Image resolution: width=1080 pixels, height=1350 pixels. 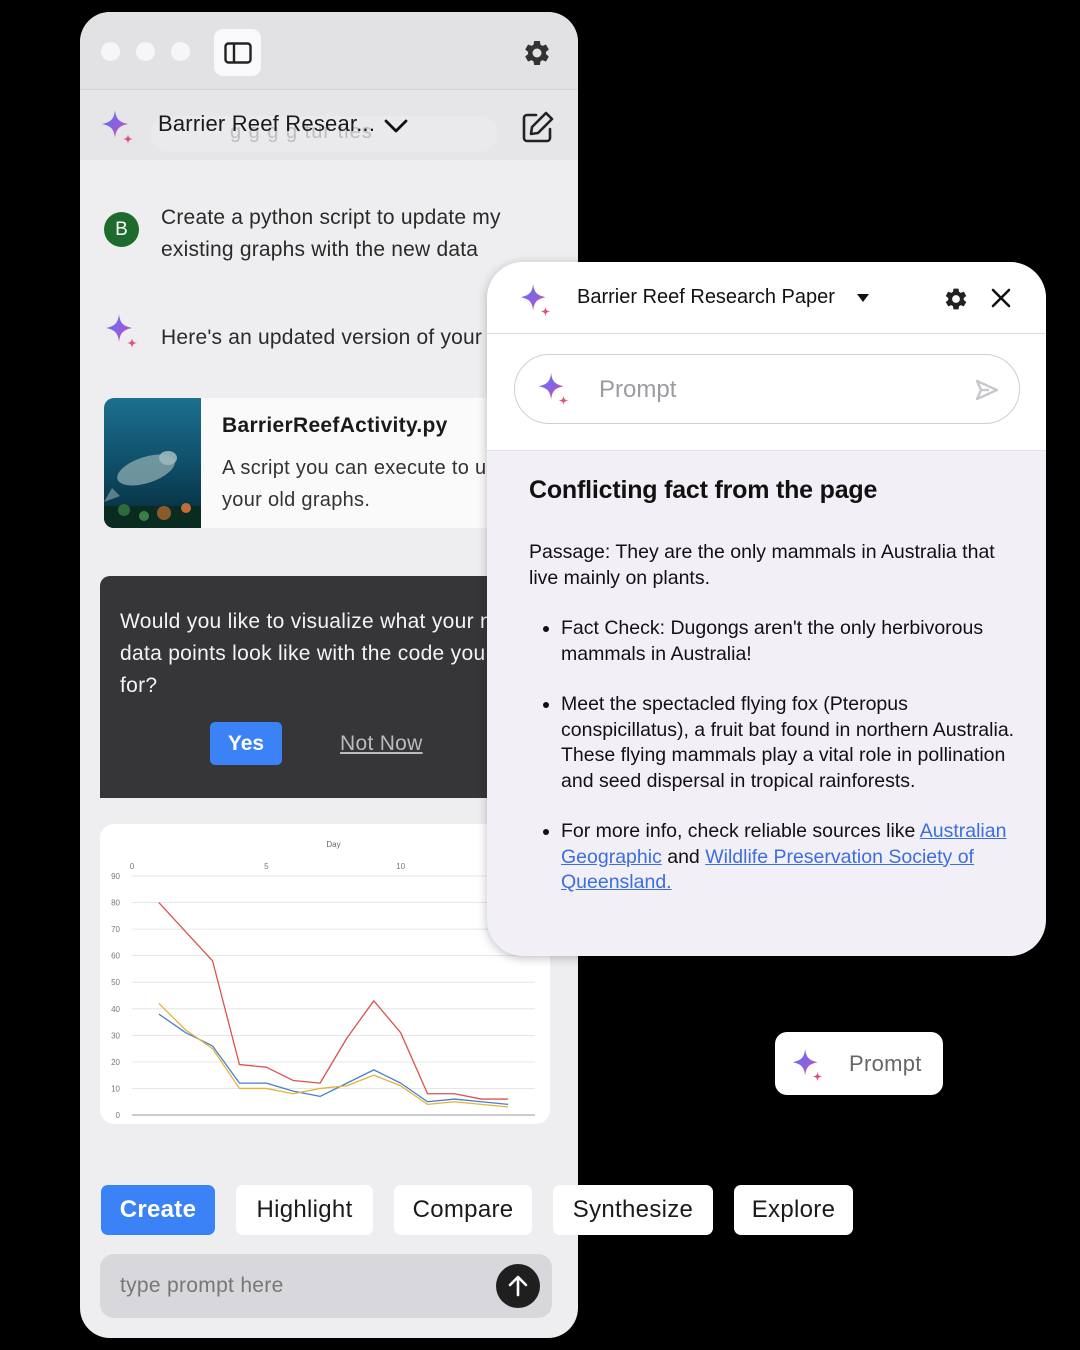 I want to click on y-tick-label: 50, so click(x=115, y=982).